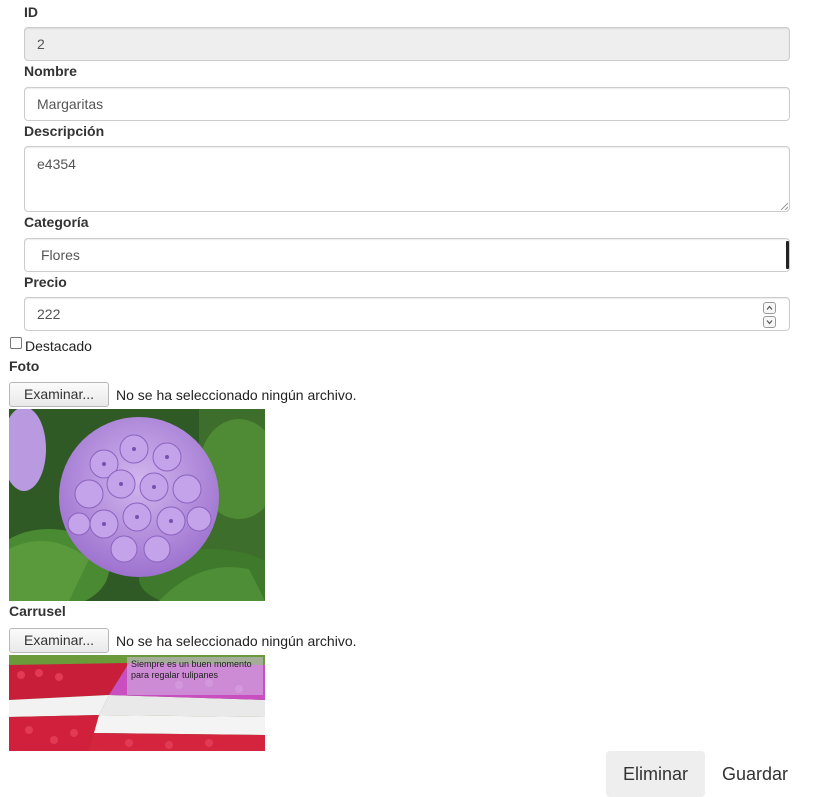  I want to click on destacado-label: Destacado, so click(58, 346).